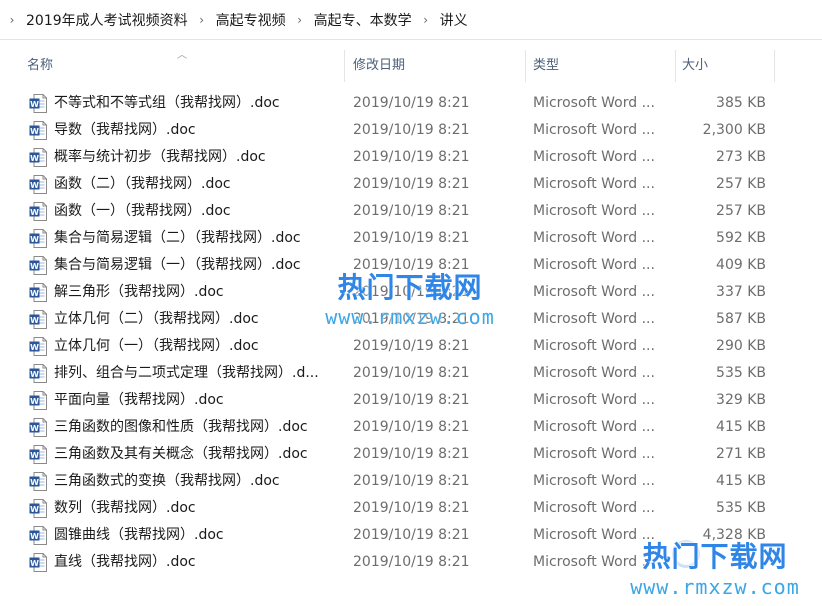 The image size is (822, 606). Describe the element at coordinates (741, 238) in the screenshot. I see `file-size: 592 KB` at that location.